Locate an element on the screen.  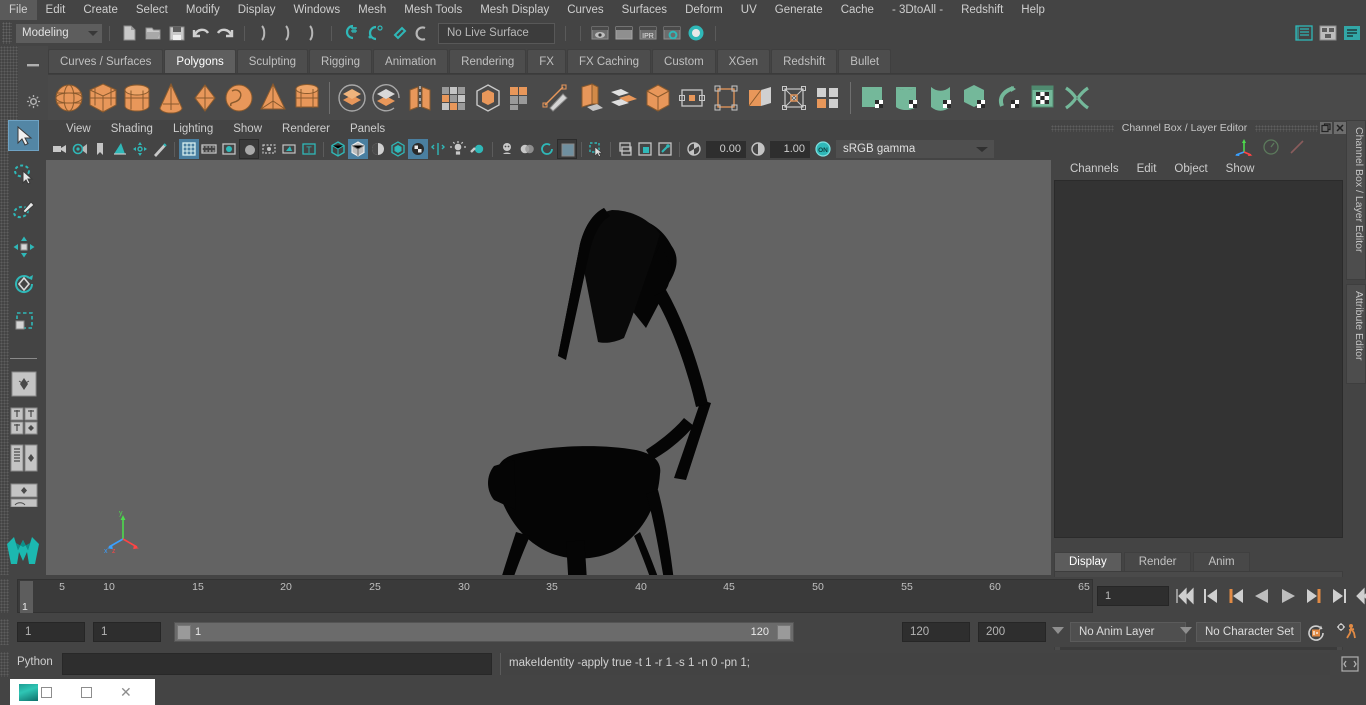
status-line-grip is located at coordinates (7, 33).